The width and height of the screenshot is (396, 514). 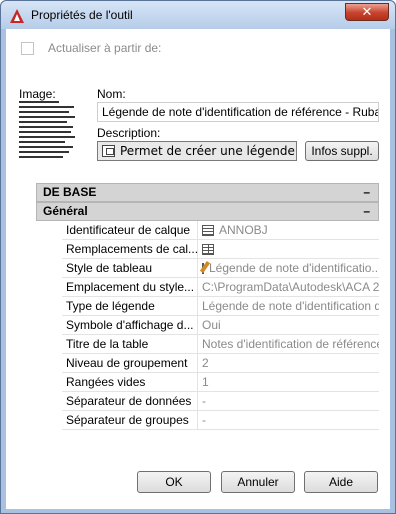 I want to click on description-text: Permet de créer une légende de r, so click(x=208, y=151).